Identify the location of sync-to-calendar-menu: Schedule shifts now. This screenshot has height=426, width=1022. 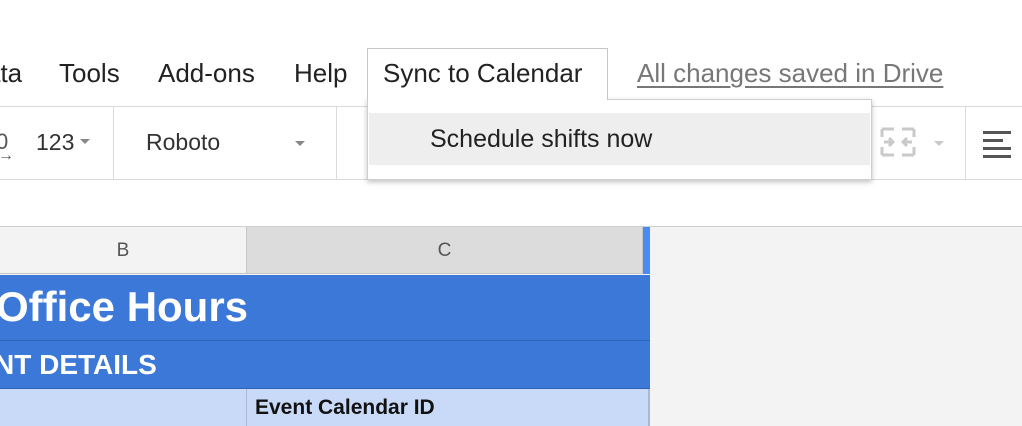
(619, 139).